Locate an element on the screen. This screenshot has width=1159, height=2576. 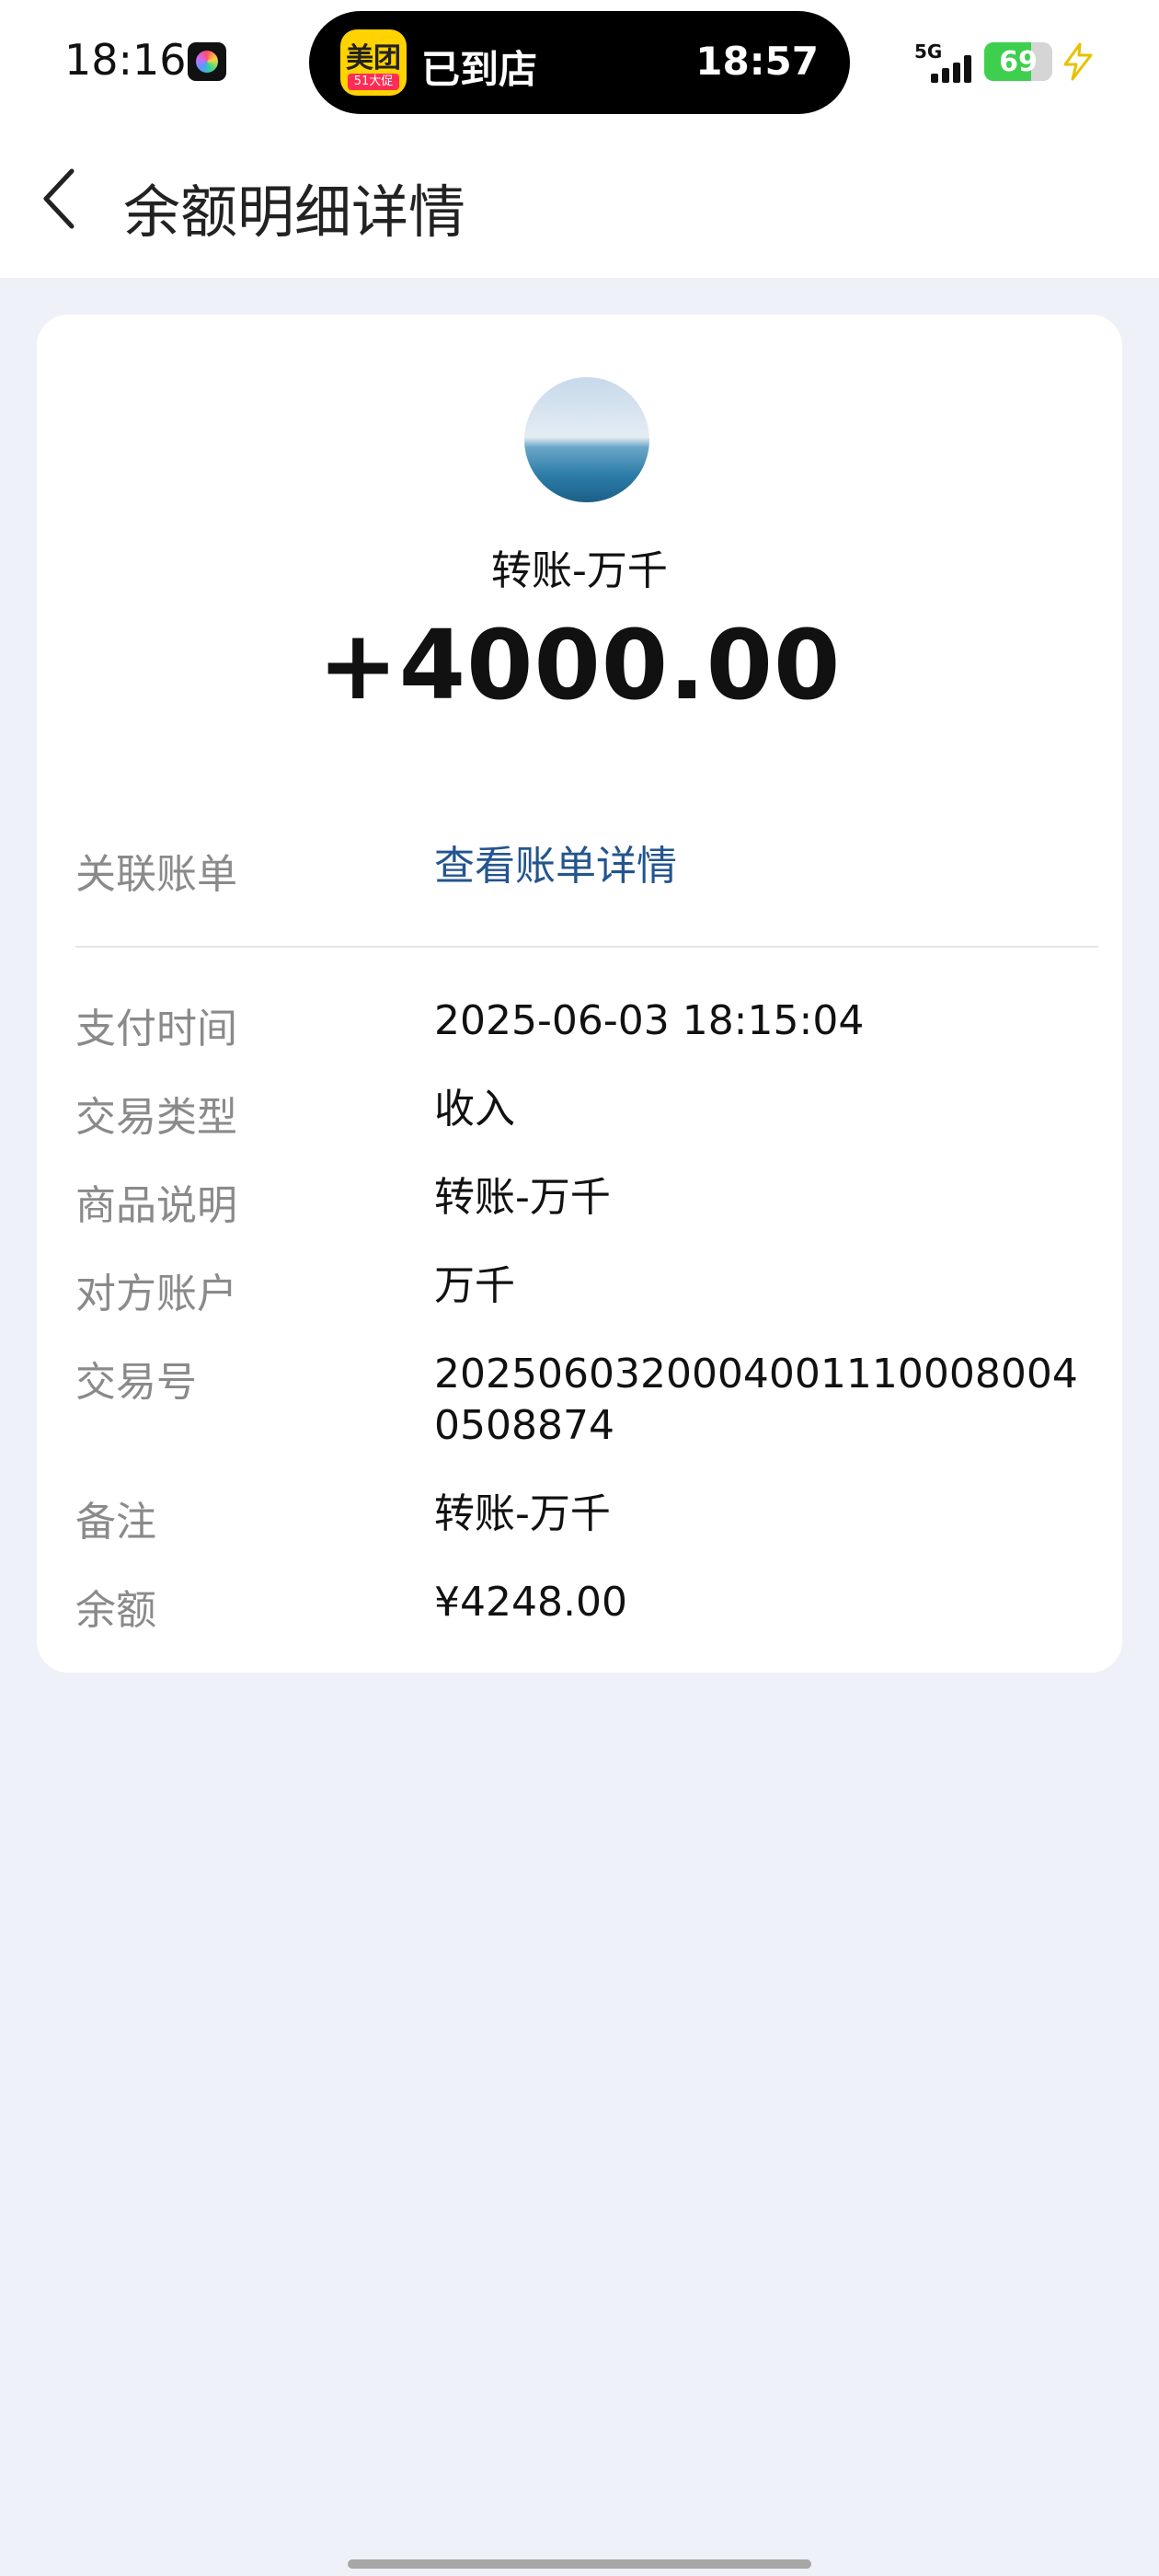
home-indicator is located at coordinates (579, 2564).